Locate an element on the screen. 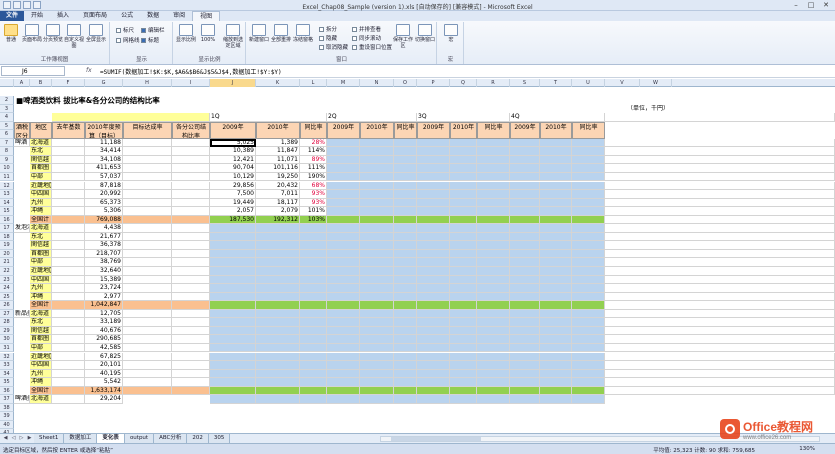 This screenshot has height=454, width=835. row-header-14: 14 is located at coordinates (7, 203).